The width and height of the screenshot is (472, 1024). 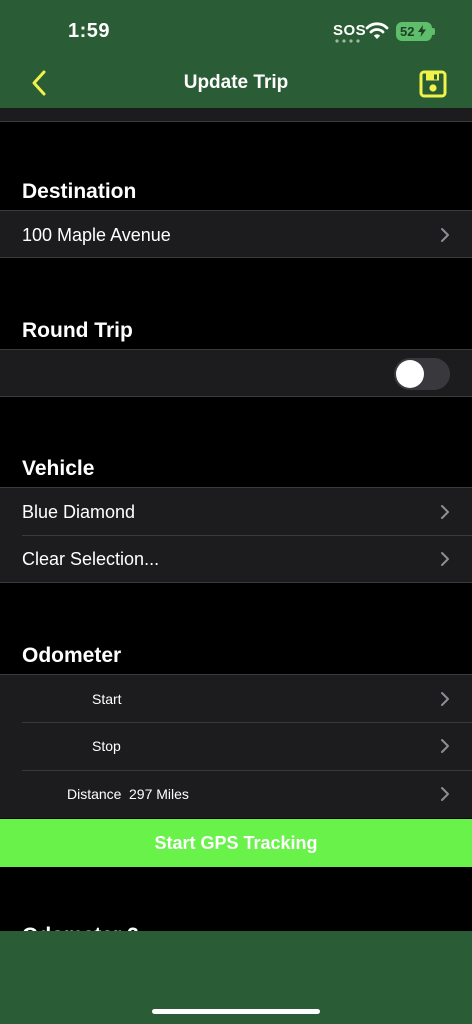 What do you see at coordinates (422, 31) in the screenshot?
I see `charging-bolt-icon` at bounding box center [422, 31].